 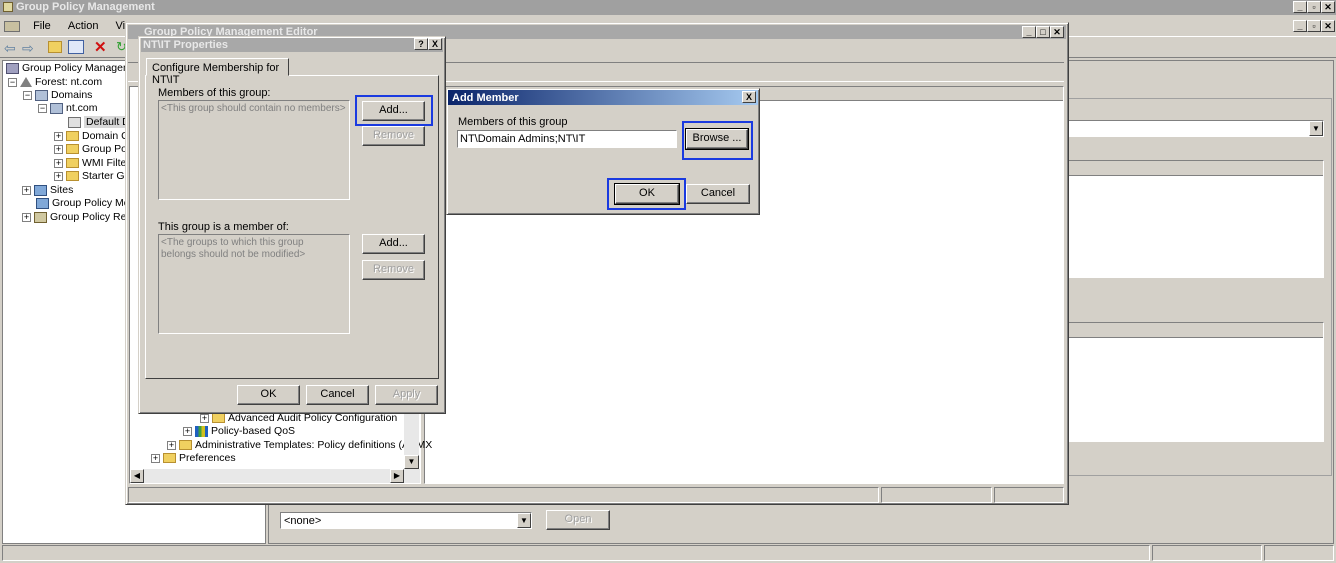 I want to click on tree-item-gp-results: + Group Policy Resu, so click(x=80, y=217).